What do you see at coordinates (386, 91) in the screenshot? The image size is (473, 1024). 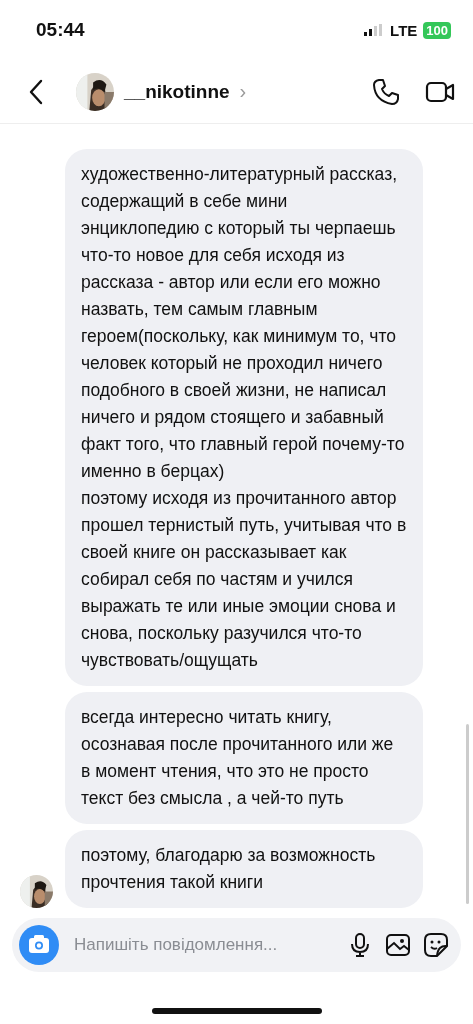 I see `phone-icon` at bounding box center [386, 91].